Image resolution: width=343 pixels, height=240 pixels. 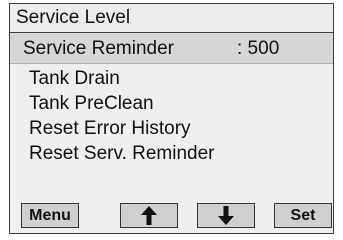 I want to click on down-button, so click(x=226, y=215).